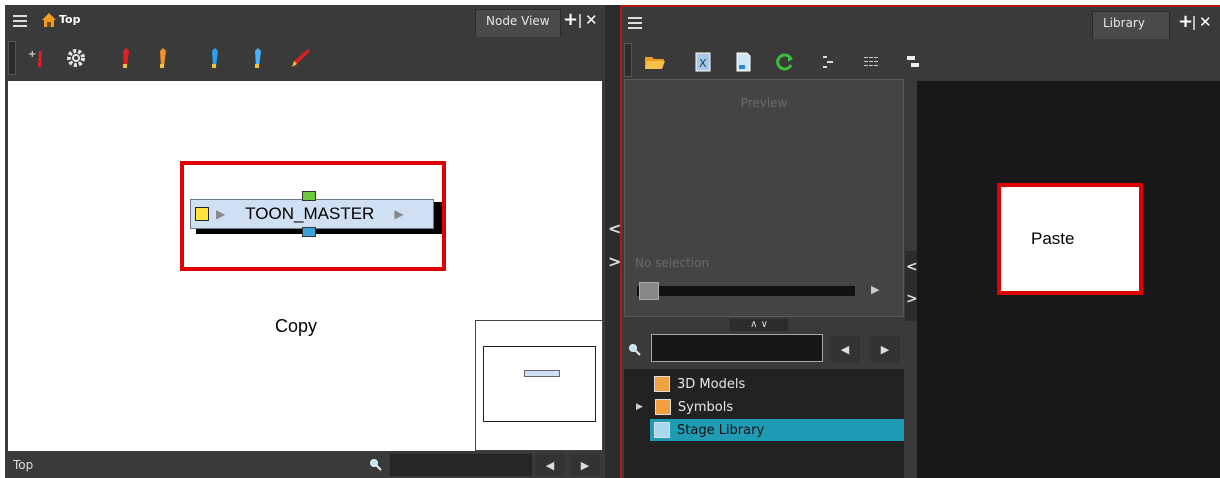 Image resolution: width=1220 pixels, height=478 pixels. Describe the element at coordinates (126, 58) in the screenshot. I see `red-brush-icon` at that location.